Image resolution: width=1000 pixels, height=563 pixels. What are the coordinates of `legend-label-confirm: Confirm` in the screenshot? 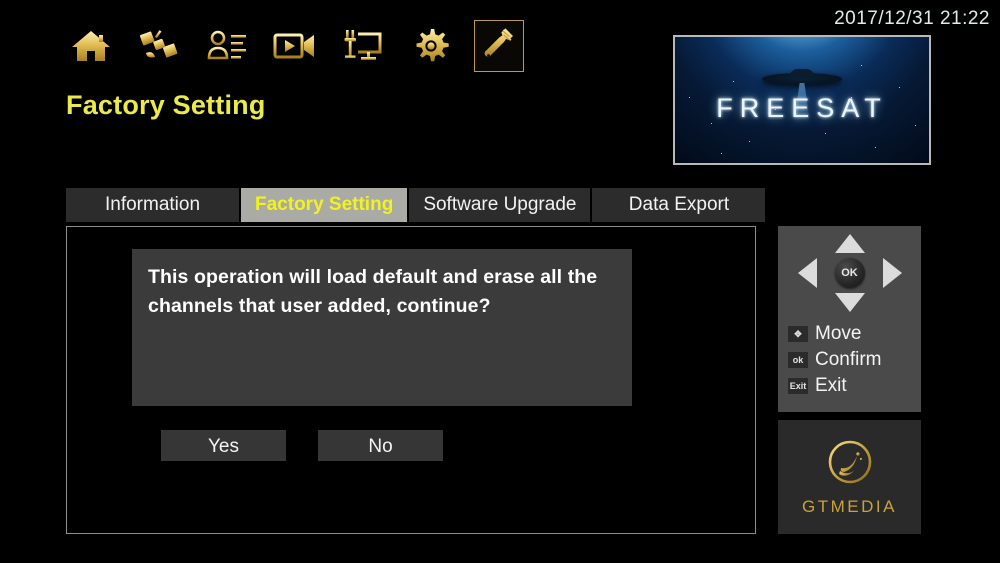 It's located at (848, 359).